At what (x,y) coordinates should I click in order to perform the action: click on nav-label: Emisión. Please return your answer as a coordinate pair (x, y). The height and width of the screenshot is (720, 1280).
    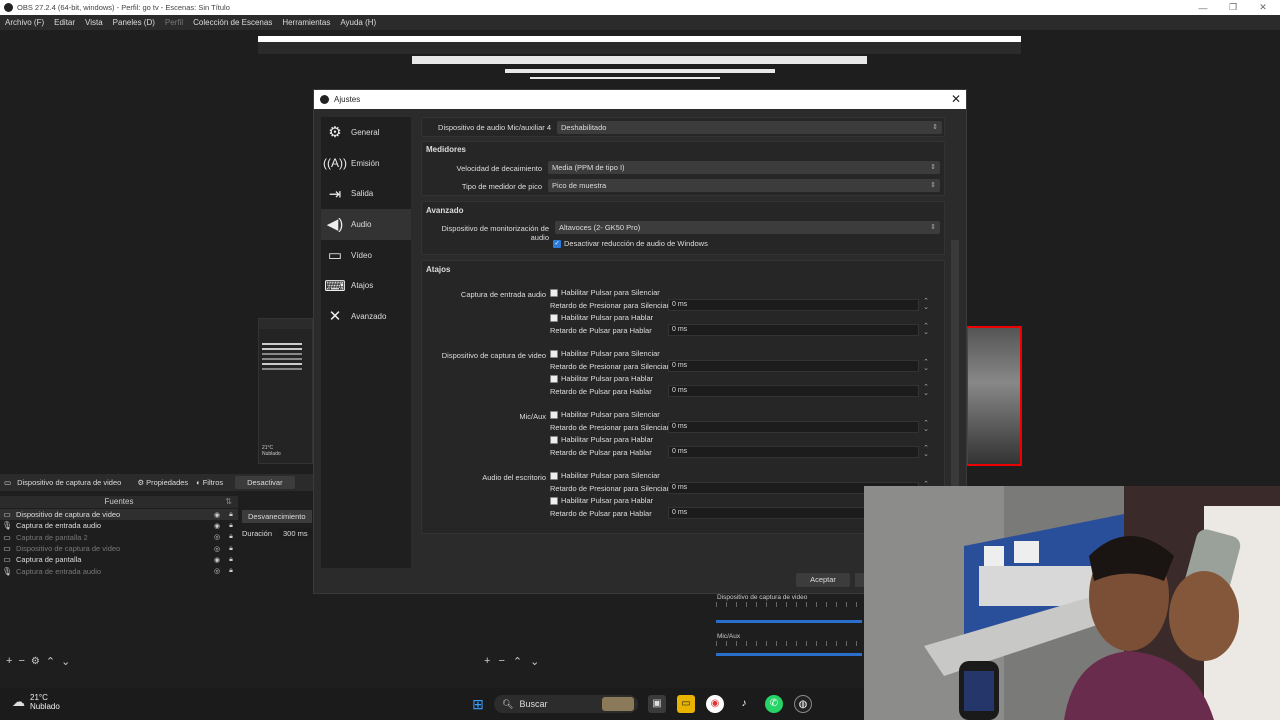
    Looking at the image, I should click on (365, 163).